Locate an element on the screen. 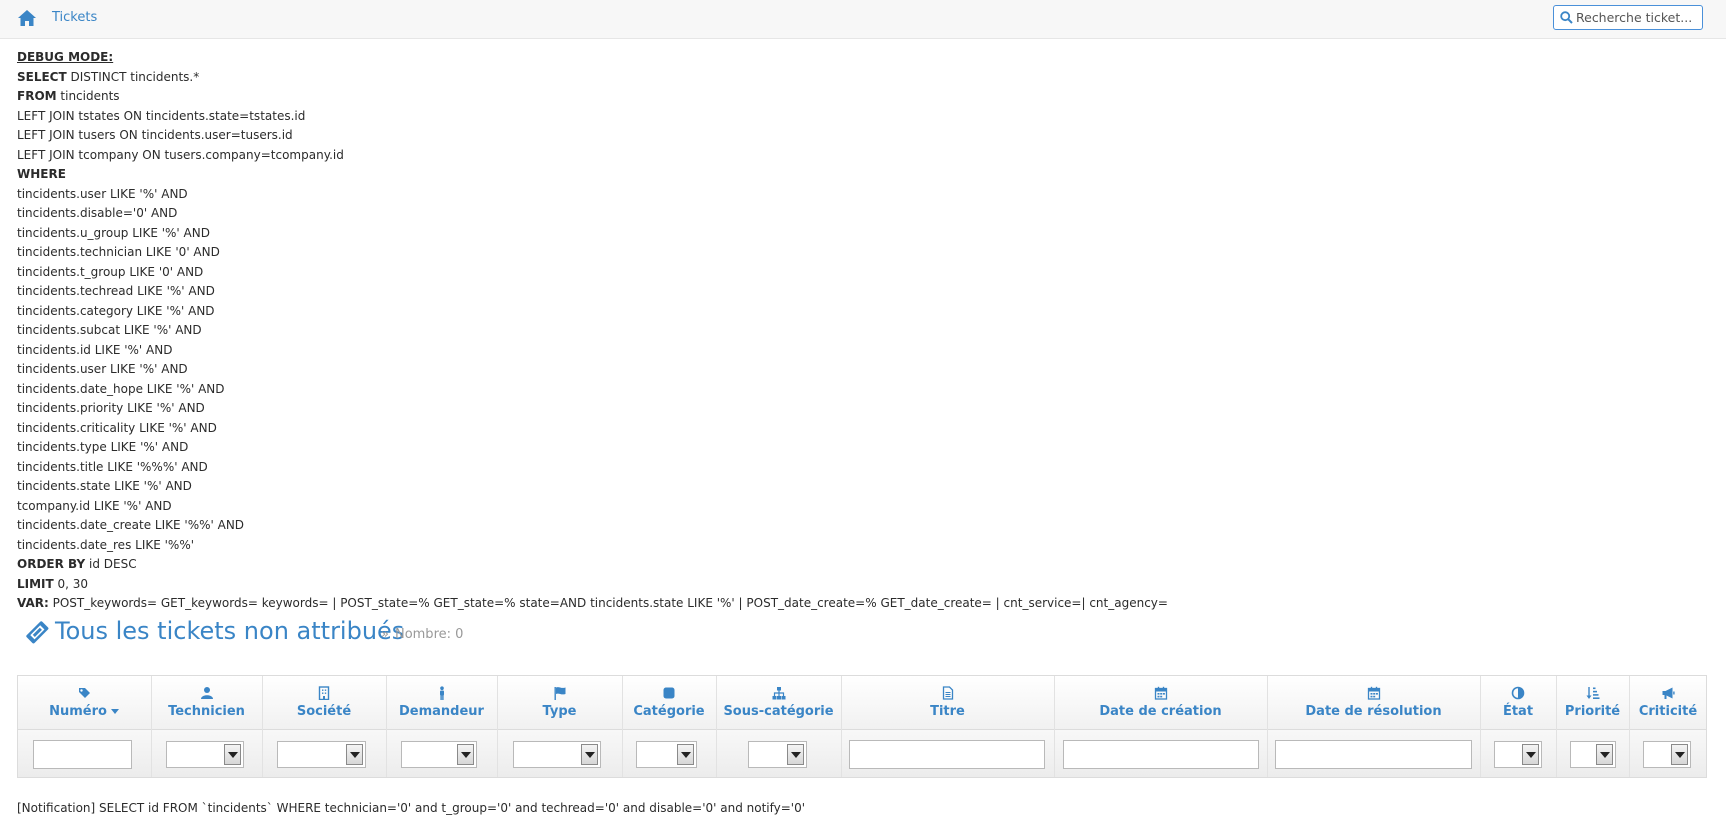 This screenshot has height=828, width=1726. sql-text: tincidents.type LIKE '%' AND is located at coordinates (103, 447).